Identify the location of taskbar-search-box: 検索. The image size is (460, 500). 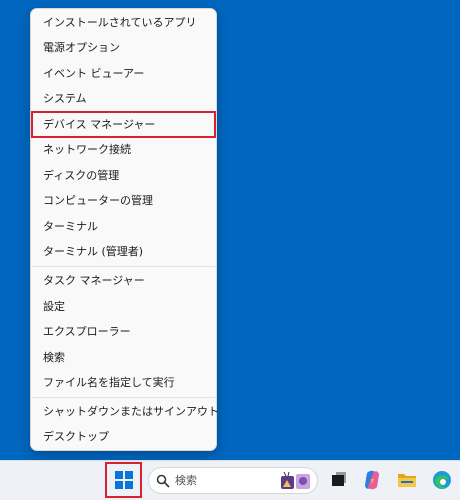
(233, 480).